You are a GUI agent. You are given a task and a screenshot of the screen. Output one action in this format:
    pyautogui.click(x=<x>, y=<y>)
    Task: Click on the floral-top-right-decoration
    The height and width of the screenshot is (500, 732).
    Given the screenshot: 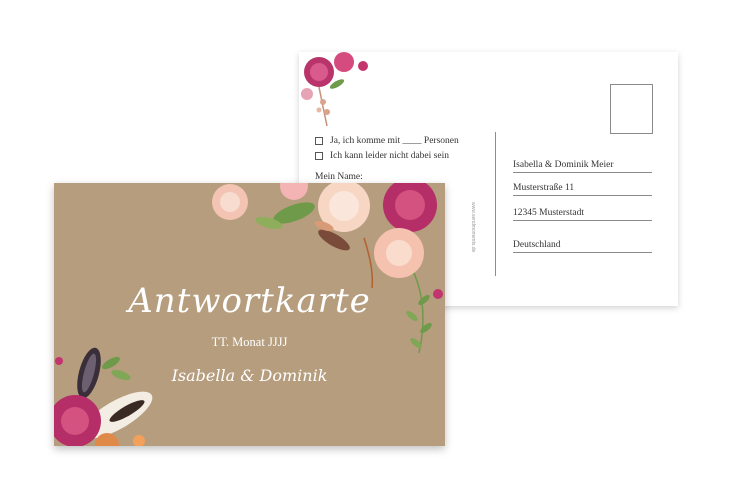 What is the action you would take?
    pyautogui.click(x=327, y=268)
    